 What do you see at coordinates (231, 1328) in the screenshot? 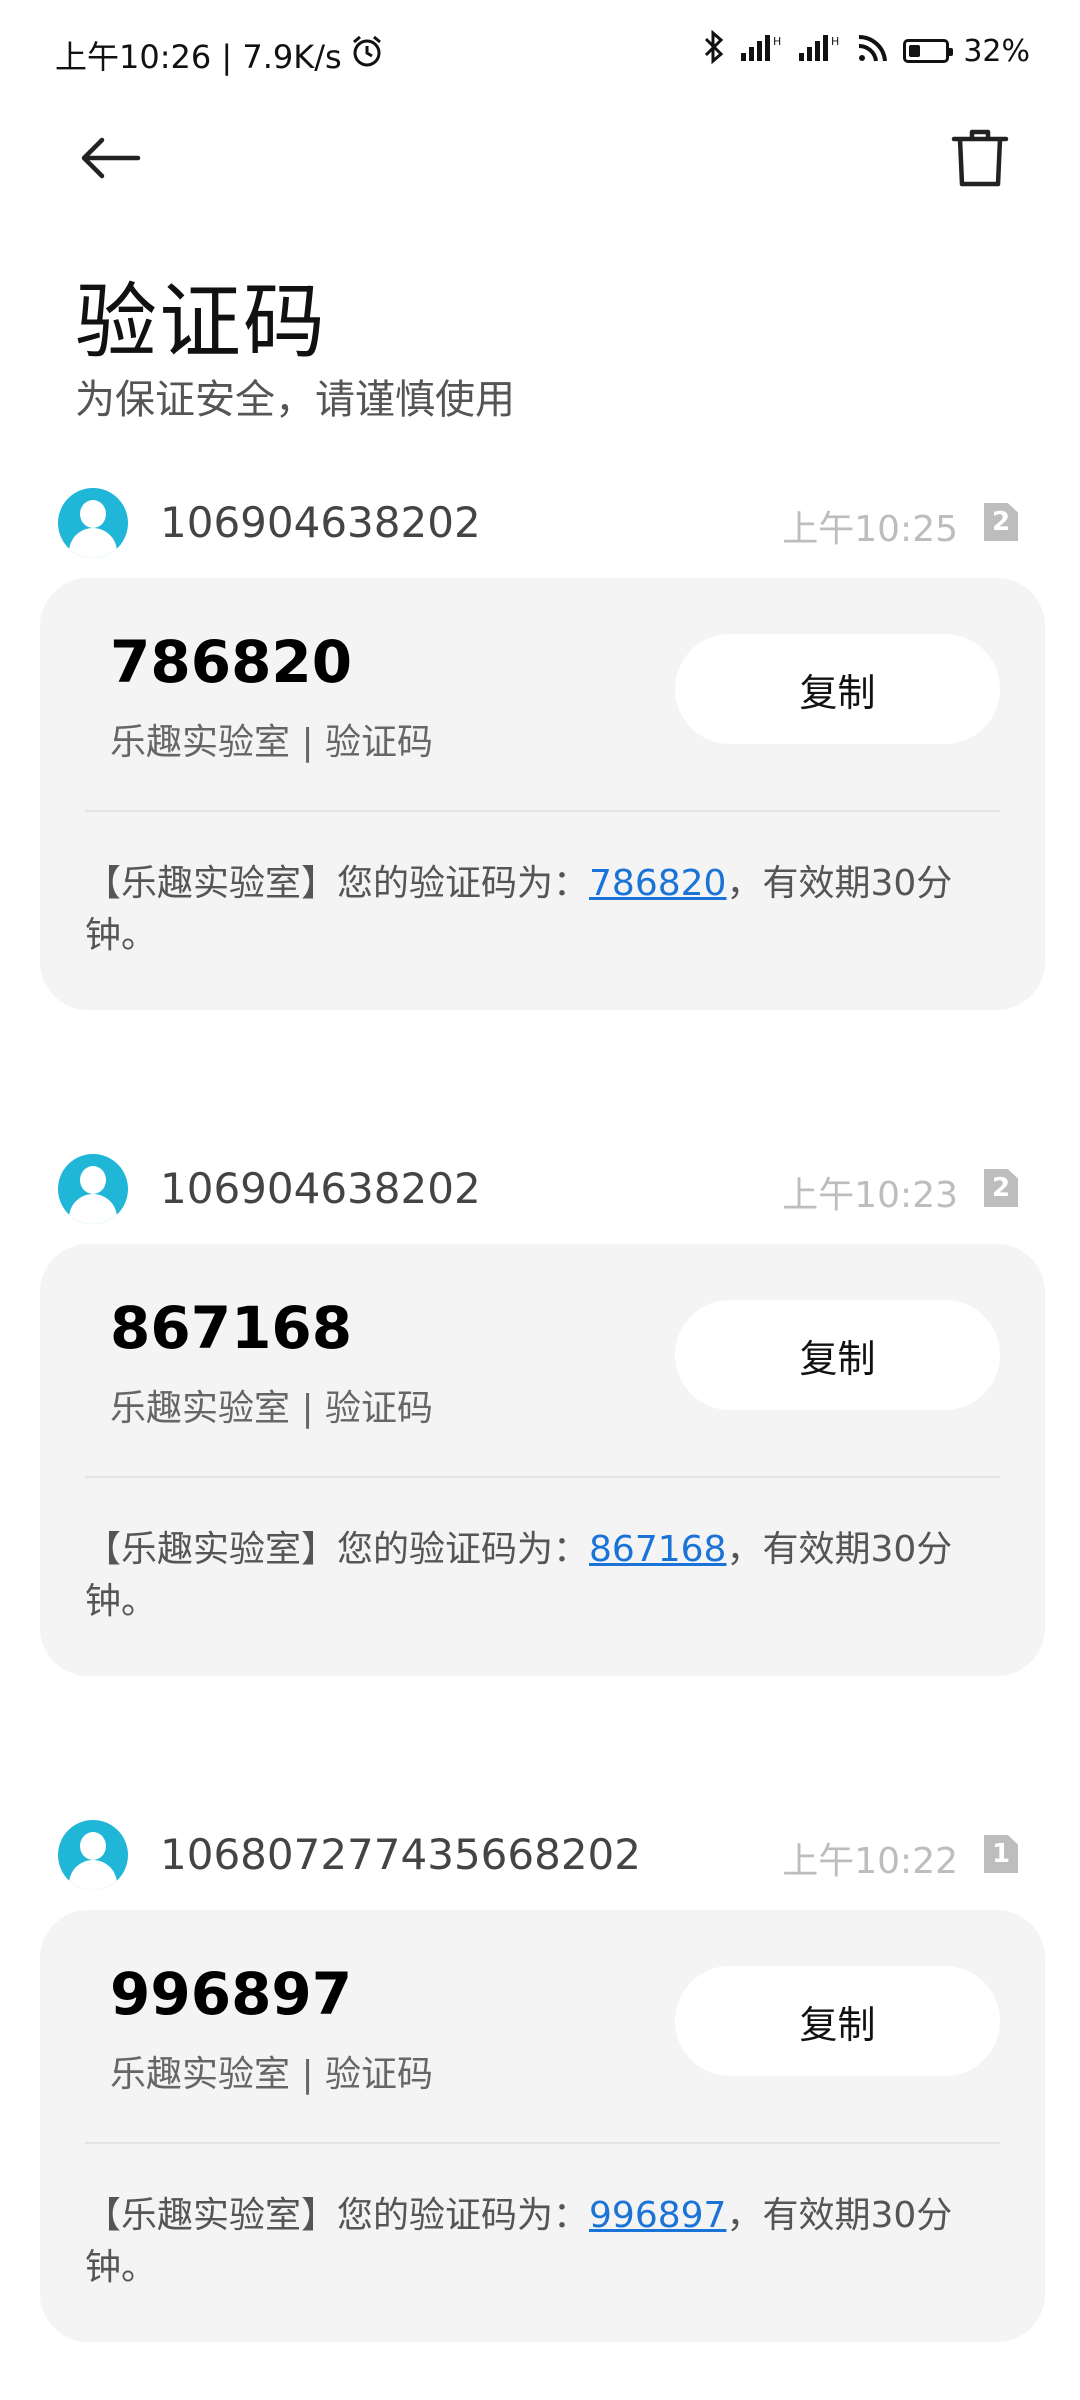
I see `verification-code: 867168` at bounding box center [231, 1328].